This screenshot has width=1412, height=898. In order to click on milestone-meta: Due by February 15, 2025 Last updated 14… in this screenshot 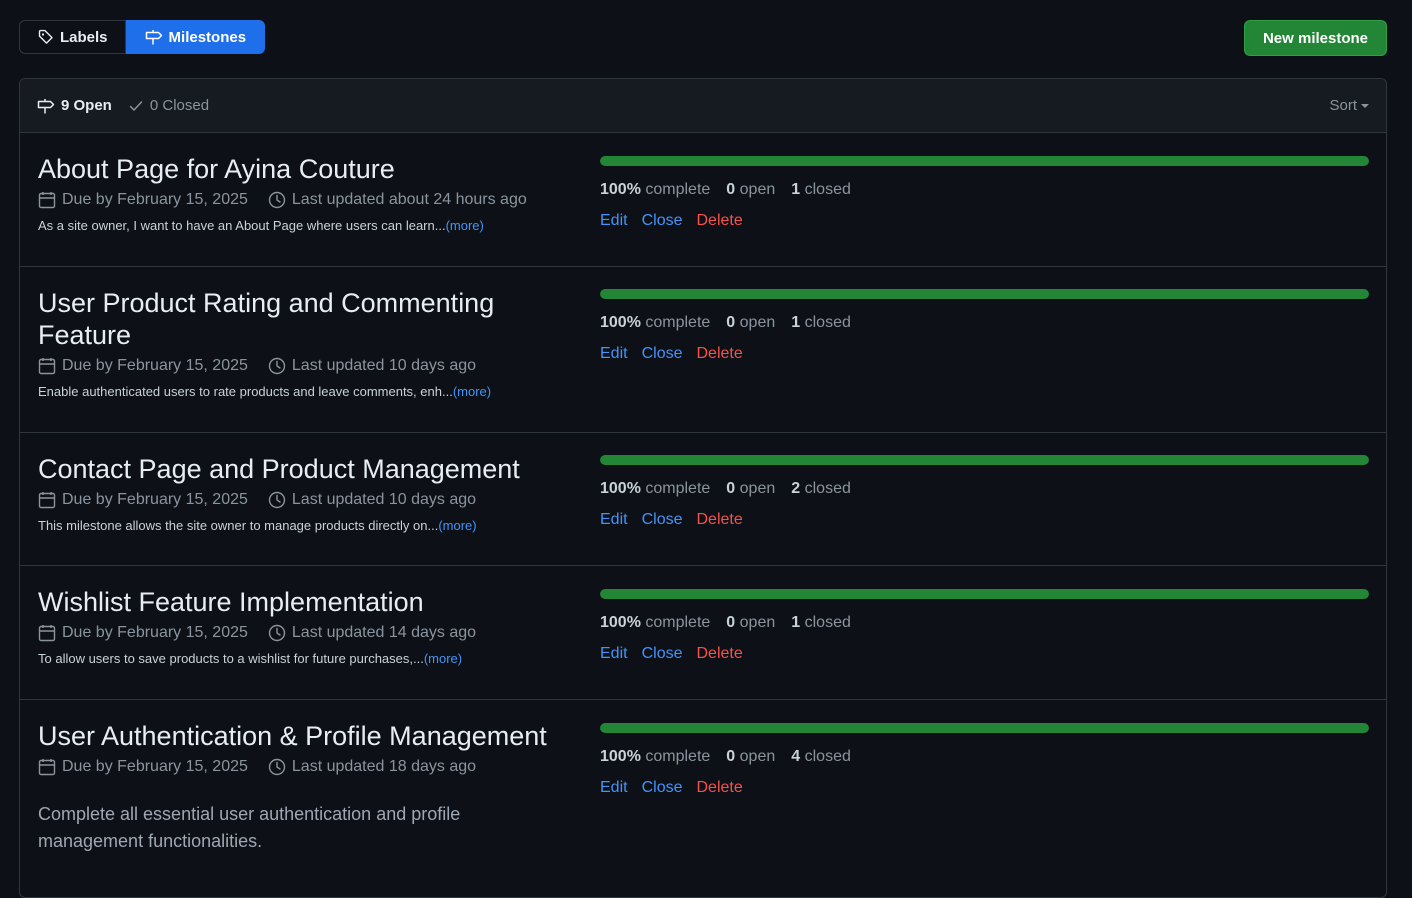, I will do `click(308, 633)`.